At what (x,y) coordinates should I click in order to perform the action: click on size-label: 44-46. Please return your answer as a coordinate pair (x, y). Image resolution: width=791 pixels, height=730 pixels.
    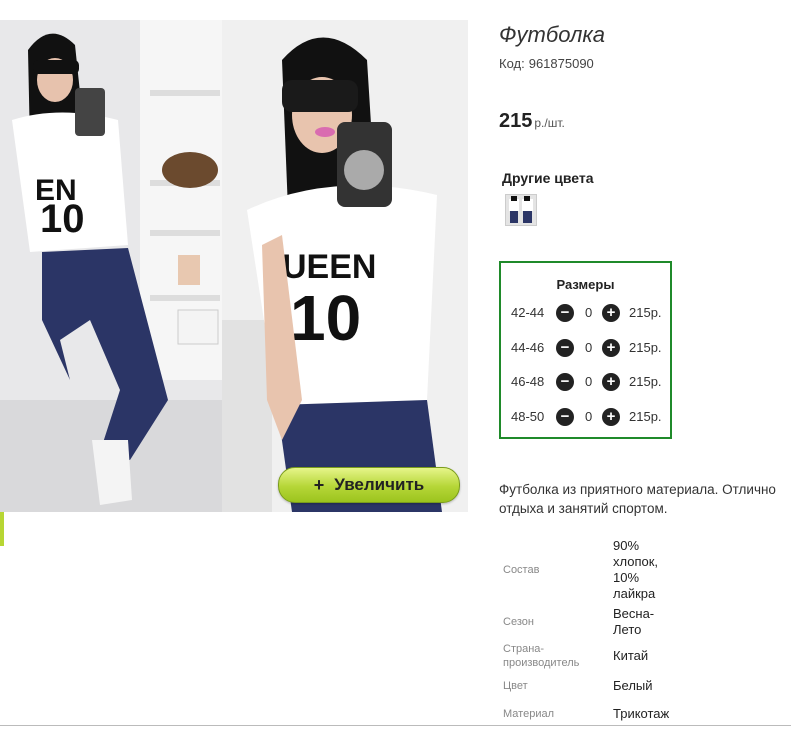
    Looking at the image, I should click on (528, 347).